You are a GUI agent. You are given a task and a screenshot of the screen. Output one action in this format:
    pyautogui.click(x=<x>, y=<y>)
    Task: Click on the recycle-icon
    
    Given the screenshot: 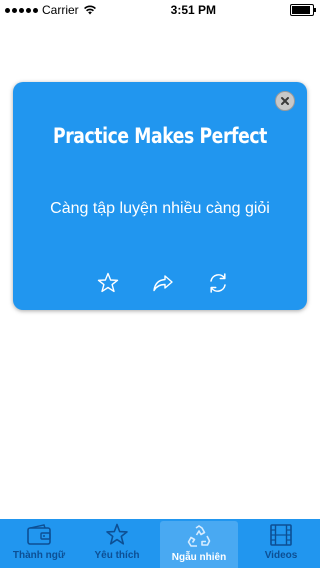 What is the action you would take?
    pyautogui.click(x=199, y=536)
    